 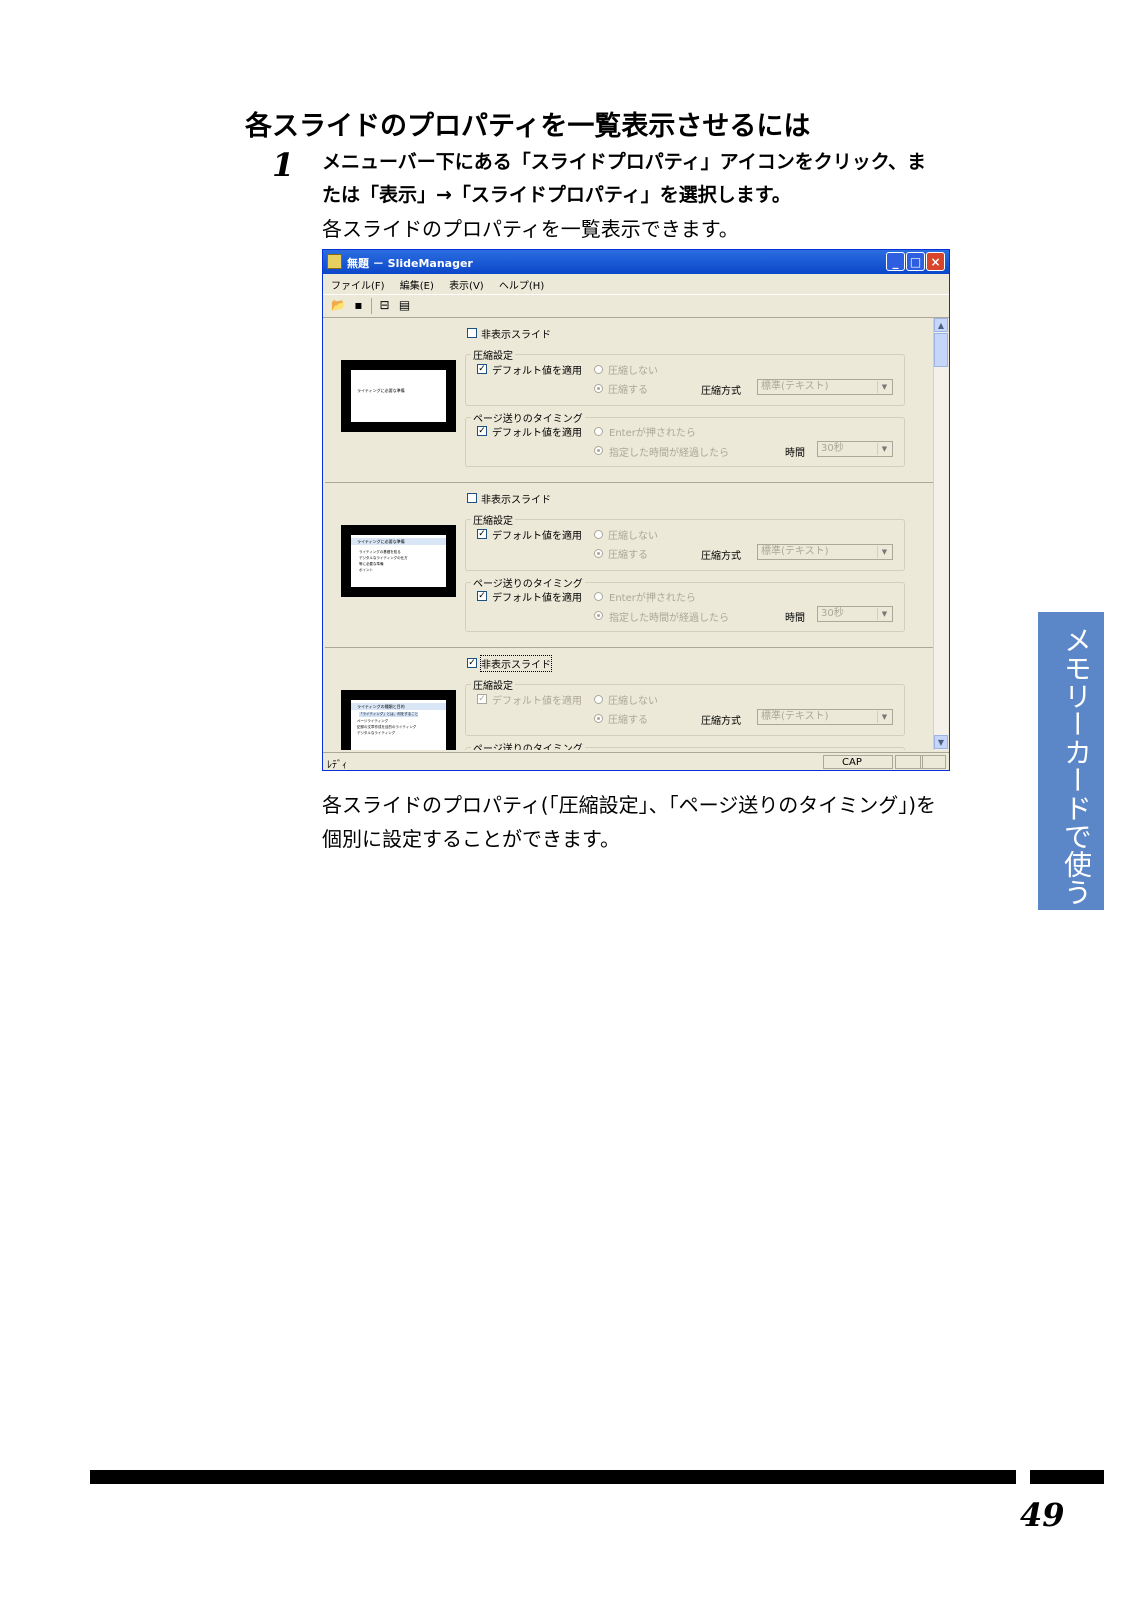 I want to click on thumbnail-bullet: ポイント, so click(x=366, y=570).